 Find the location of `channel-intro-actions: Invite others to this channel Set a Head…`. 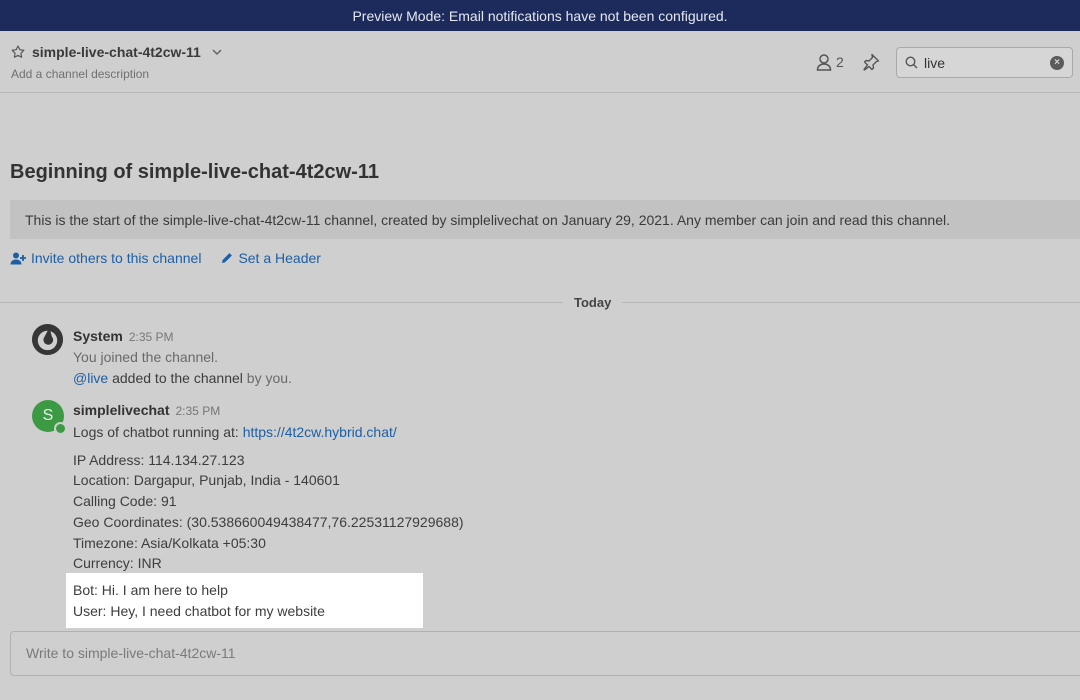

channel-intro-actions: Invite others to this channel Set a Head… is located at coordinates (165, 258).